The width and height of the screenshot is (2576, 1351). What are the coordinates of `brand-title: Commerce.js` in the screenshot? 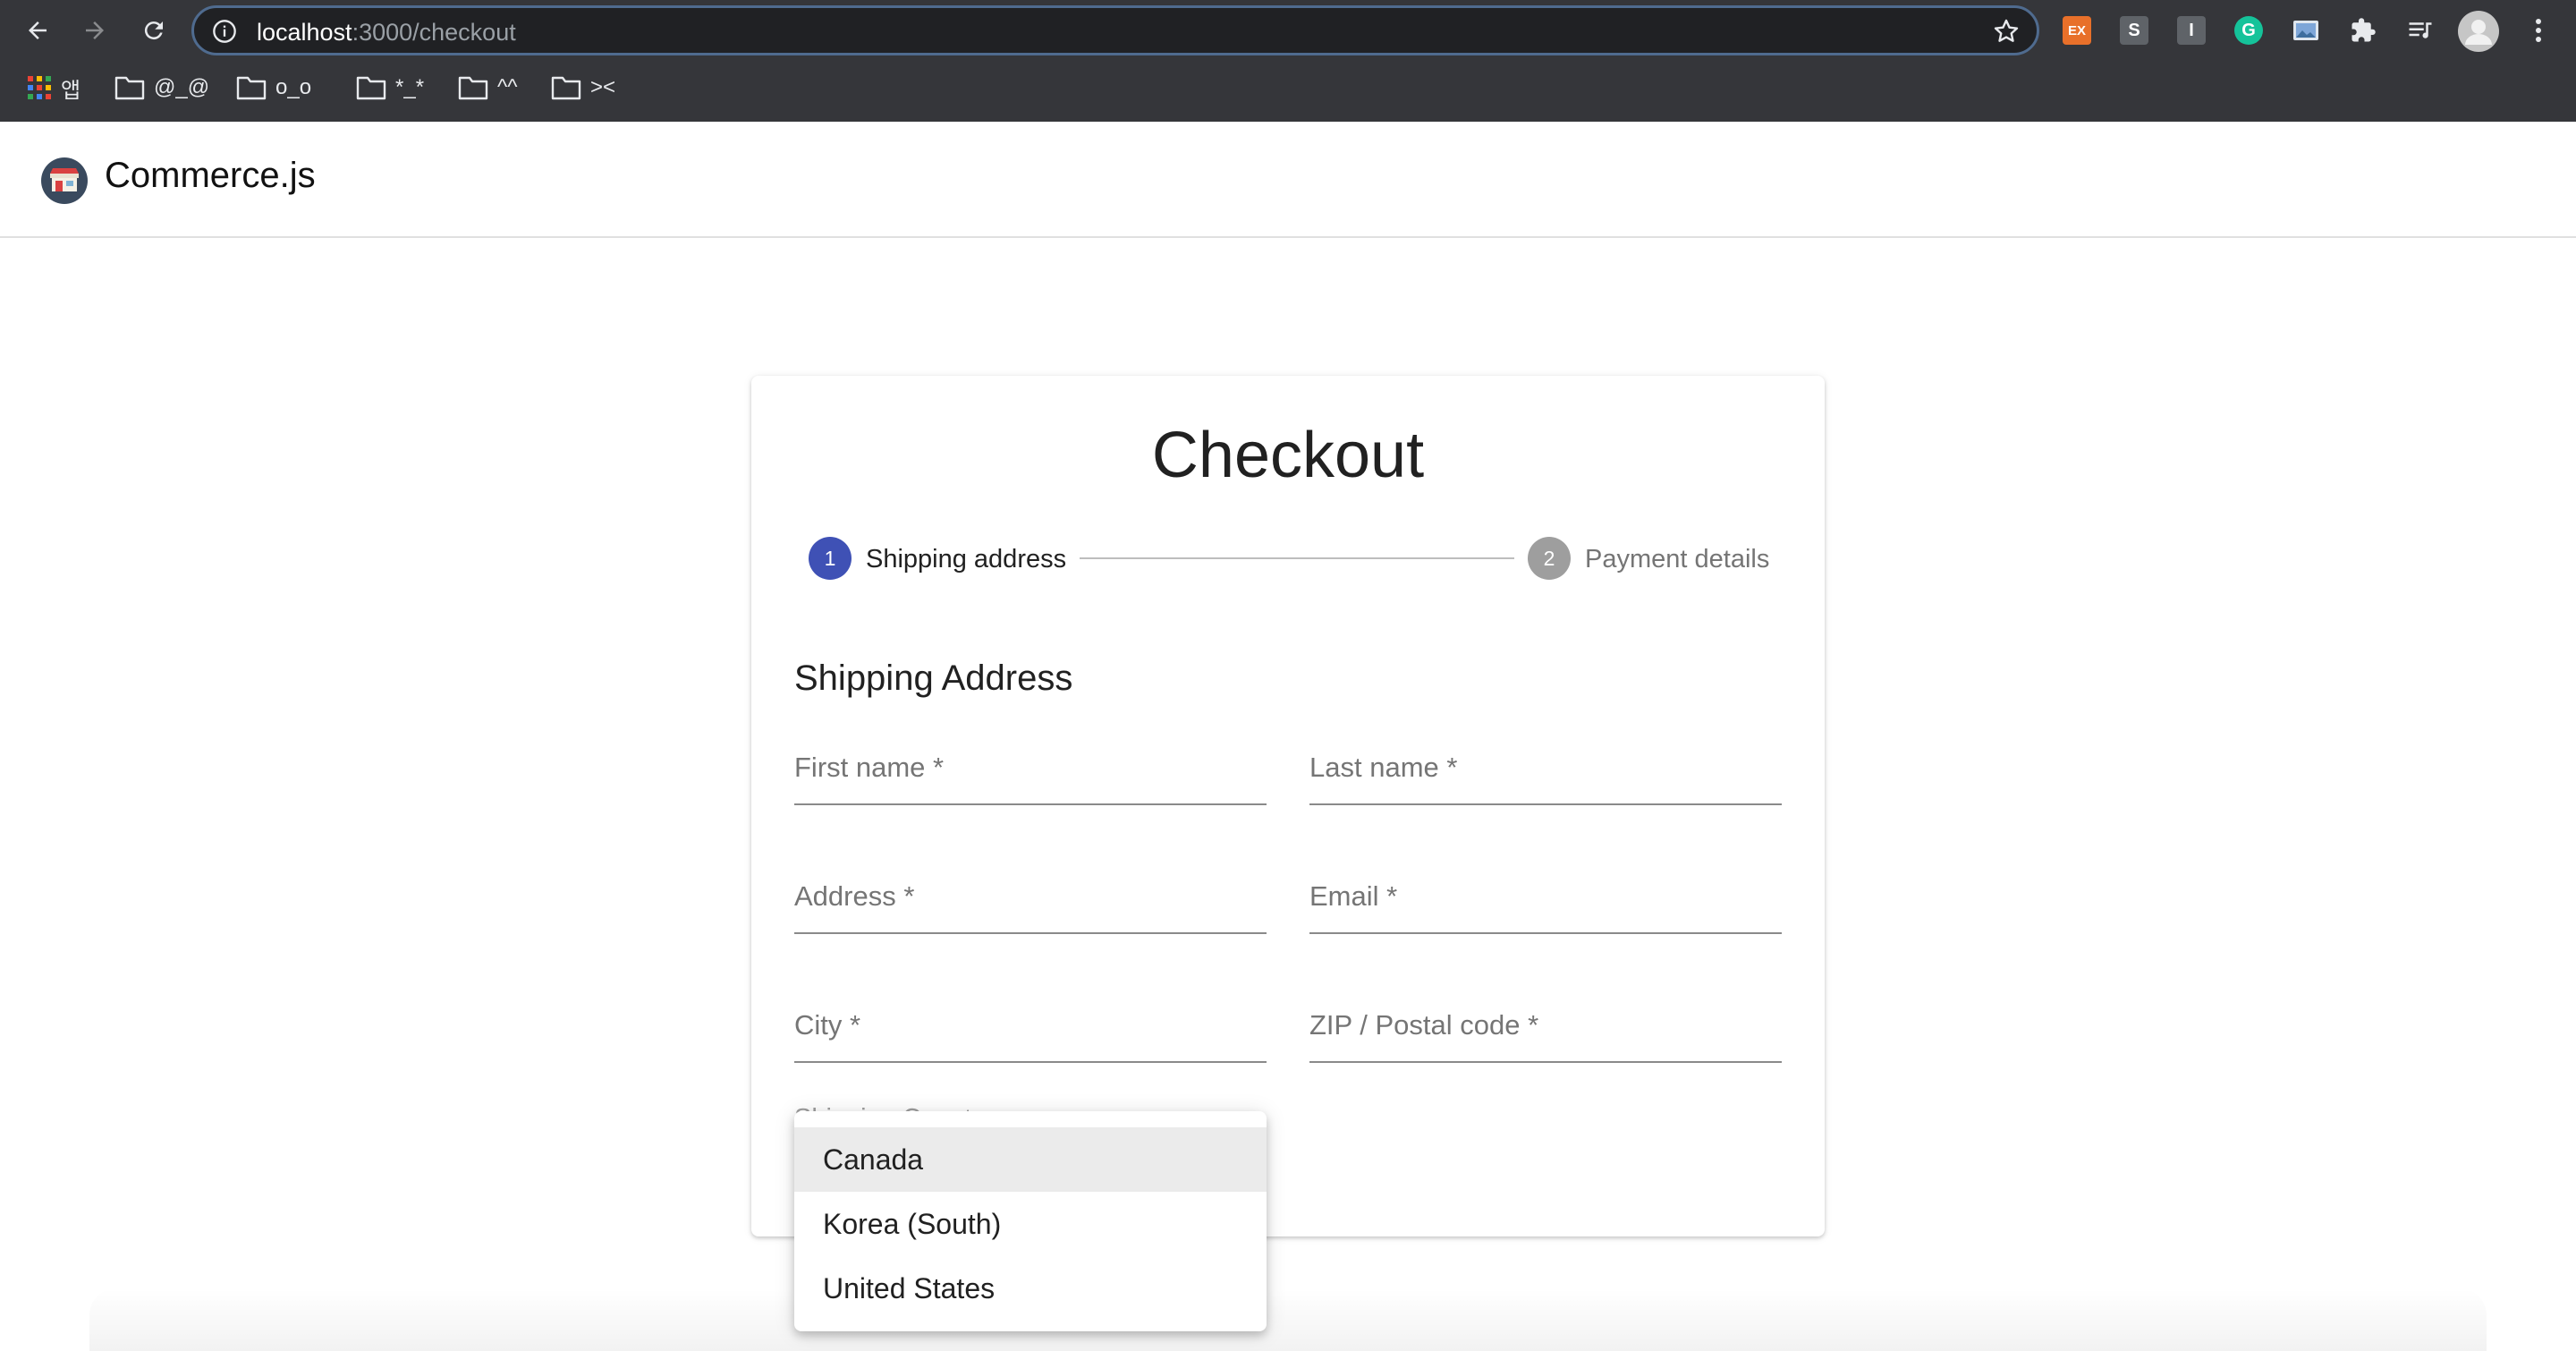 It's located at (210, 176).